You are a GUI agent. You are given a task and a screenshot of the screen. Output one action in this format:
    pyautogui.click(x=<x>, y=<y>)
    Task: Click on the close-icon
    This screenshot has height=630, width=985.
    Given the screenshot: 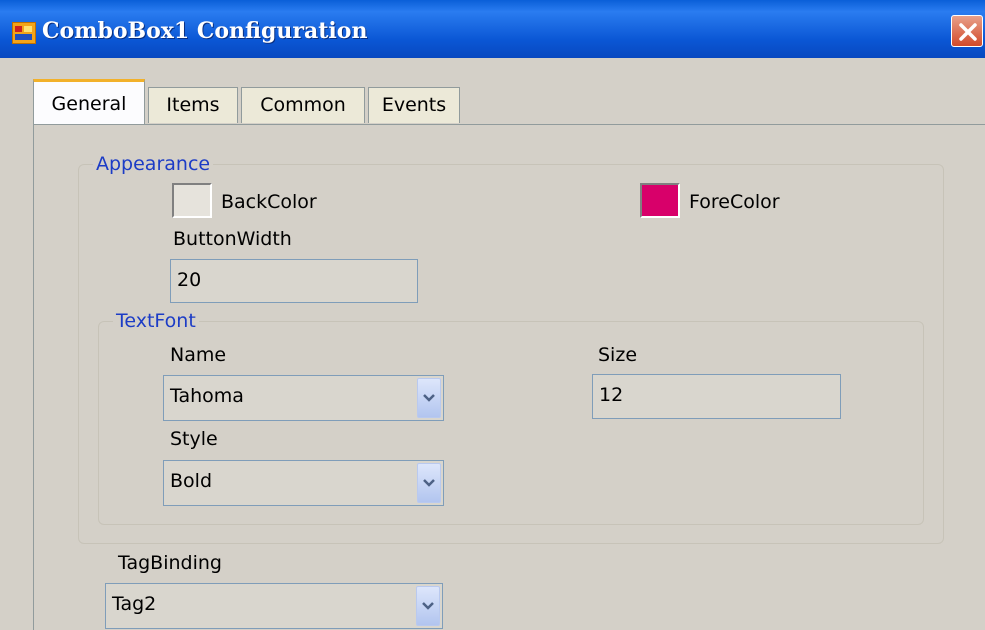 What is the action you would take?
    pyautogui.click(x=968, y=32)
    